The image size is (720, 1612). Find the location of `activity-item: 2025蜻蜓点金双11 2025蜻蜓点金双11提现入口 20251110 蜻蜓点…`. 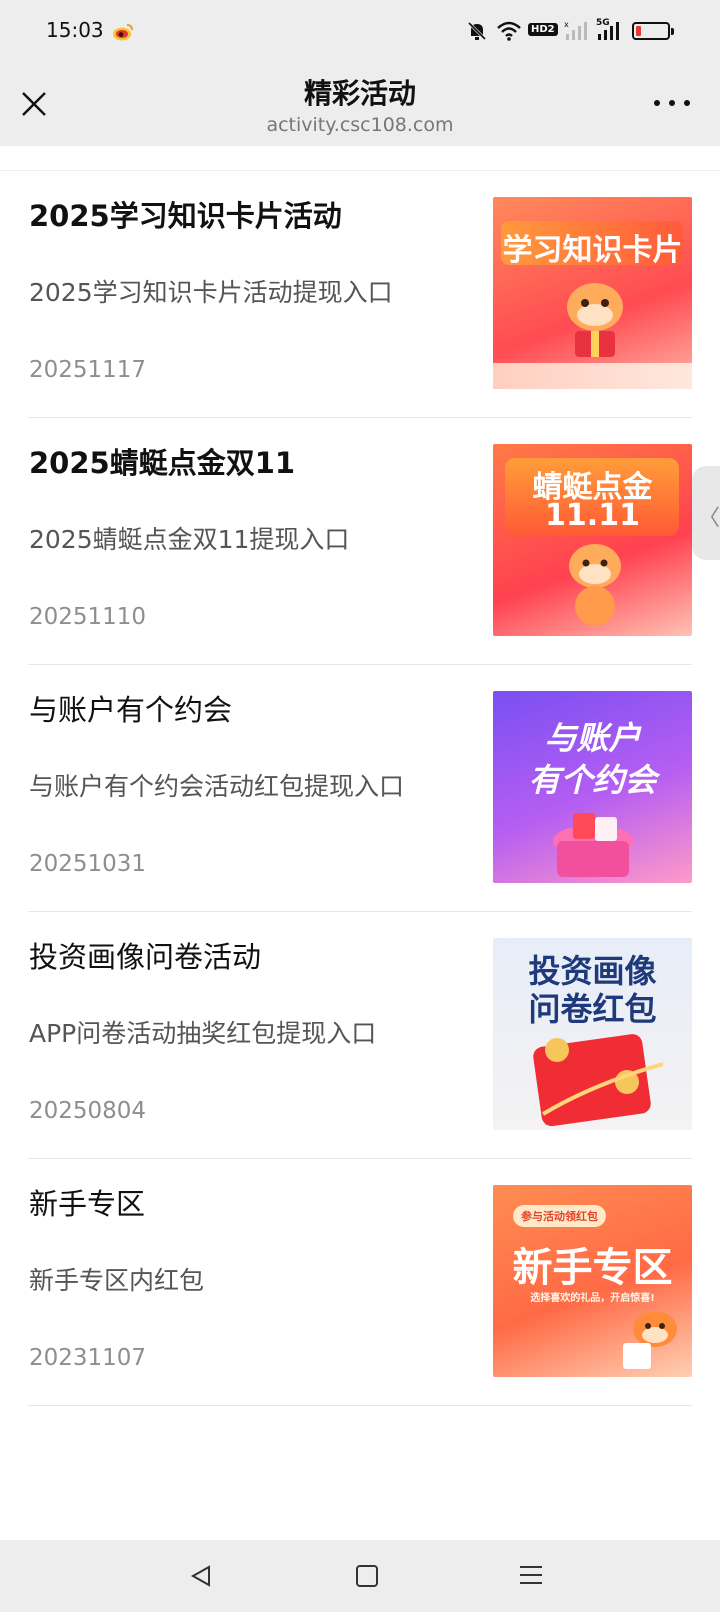

activity-item: 2025蜻蜓点金双11 2025蜻蜓点金双11提现入口 20251110 蜻蜓点… is located at coordinates (360, 541).